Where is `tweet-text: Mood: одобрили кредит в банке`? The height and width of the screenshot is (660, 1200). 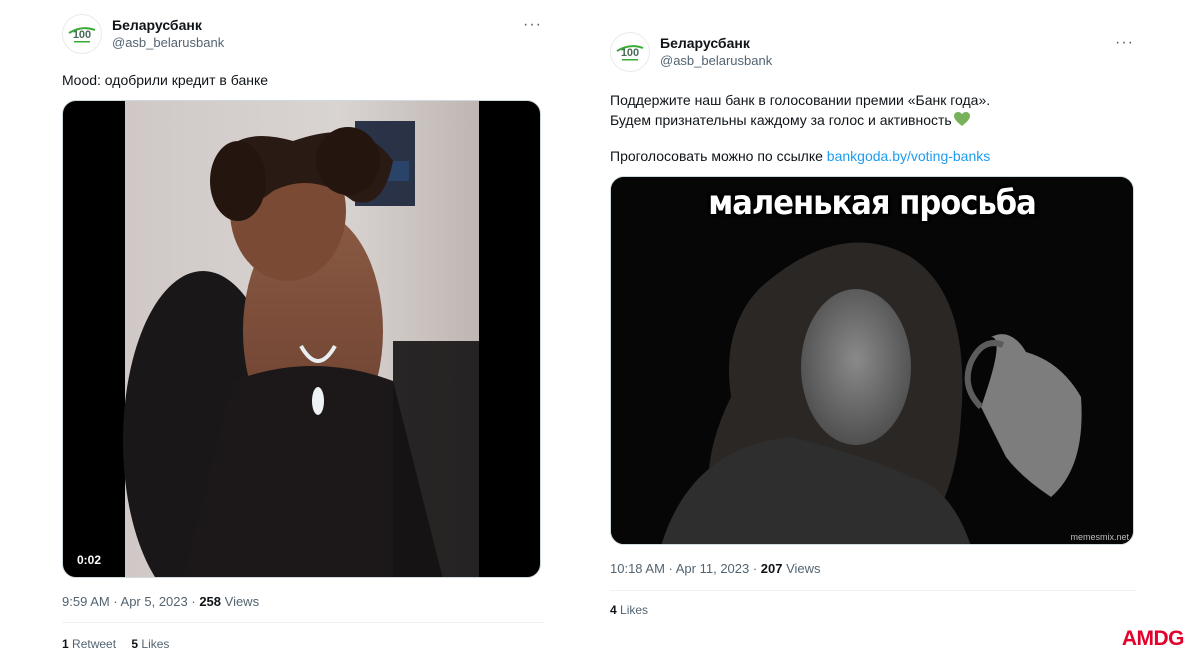
tweet-text: Mood: одобрили кредит в банке is located at coordinates (165, 80).